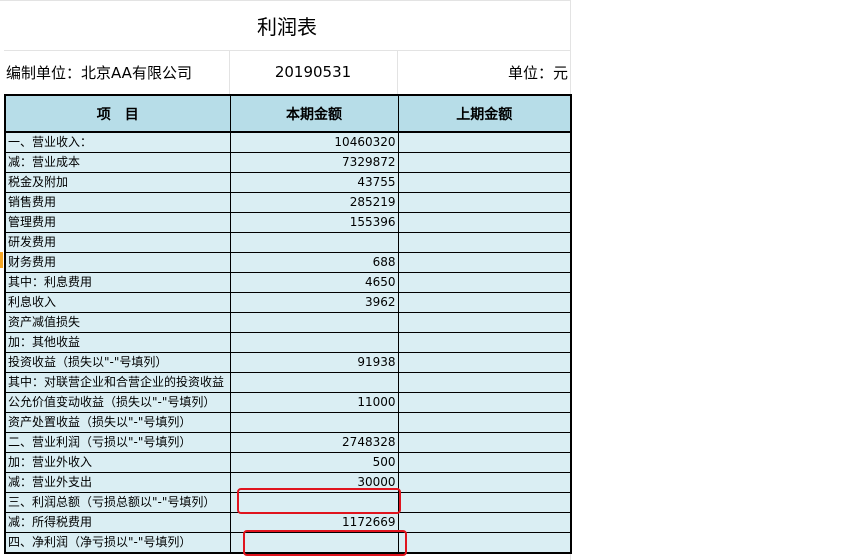 Image resolution: width=864 pixels, height=560 pixels. What do you see at coordinates (287, 25) in the screenshot?
I see `report-title: 利润表` at bounding box center [287, 25].